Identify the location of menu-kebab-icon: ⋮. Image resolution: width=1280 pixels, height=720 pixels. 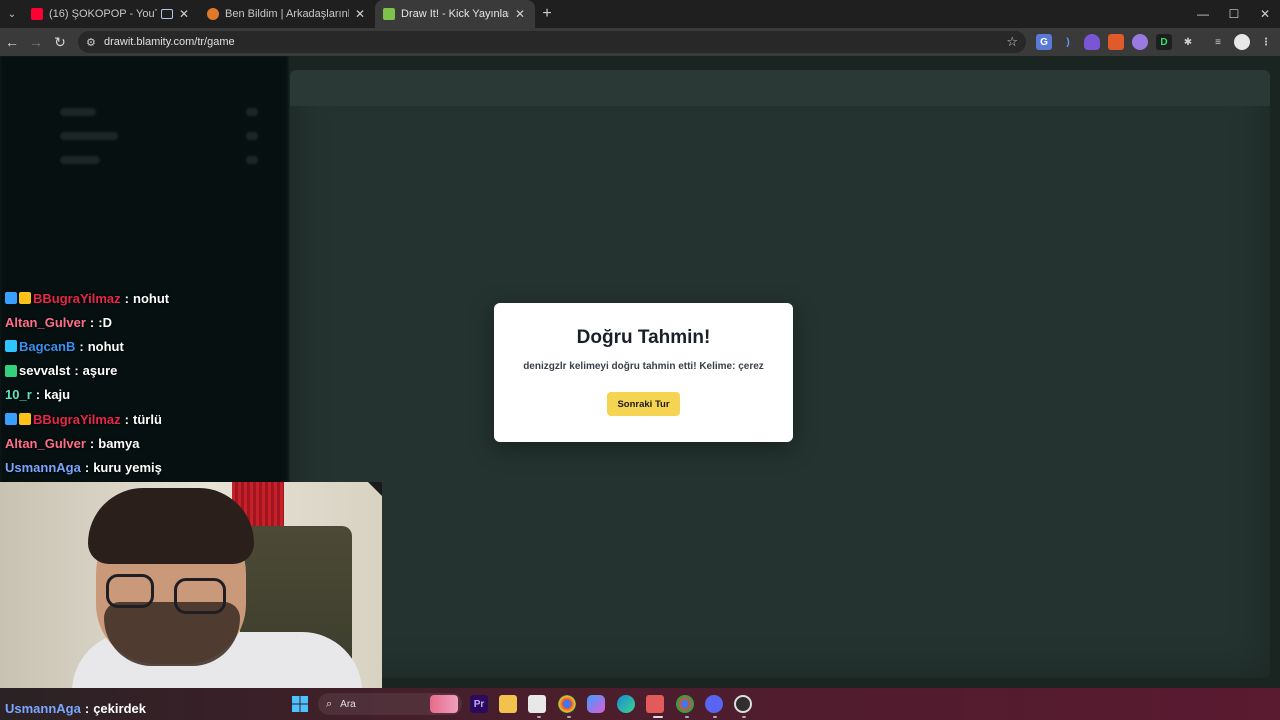
(1266, 42).